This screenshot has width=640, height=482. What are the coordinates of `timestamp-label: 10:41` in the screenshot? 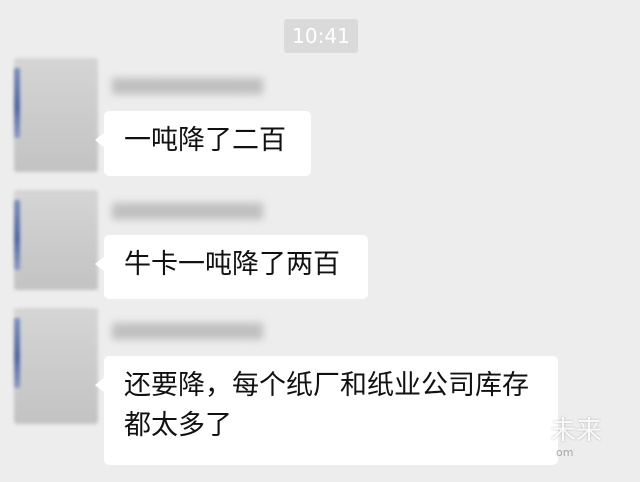 It's located at (321, 36).